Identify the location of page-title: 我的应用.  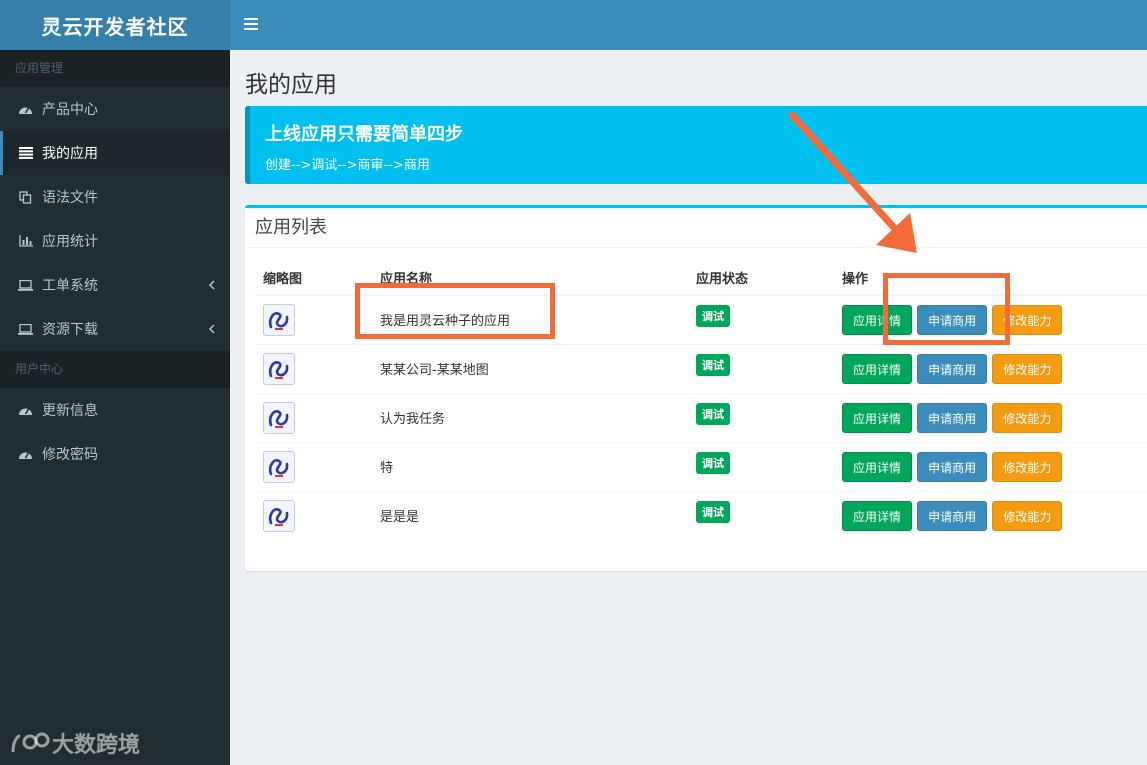
(291, 85).